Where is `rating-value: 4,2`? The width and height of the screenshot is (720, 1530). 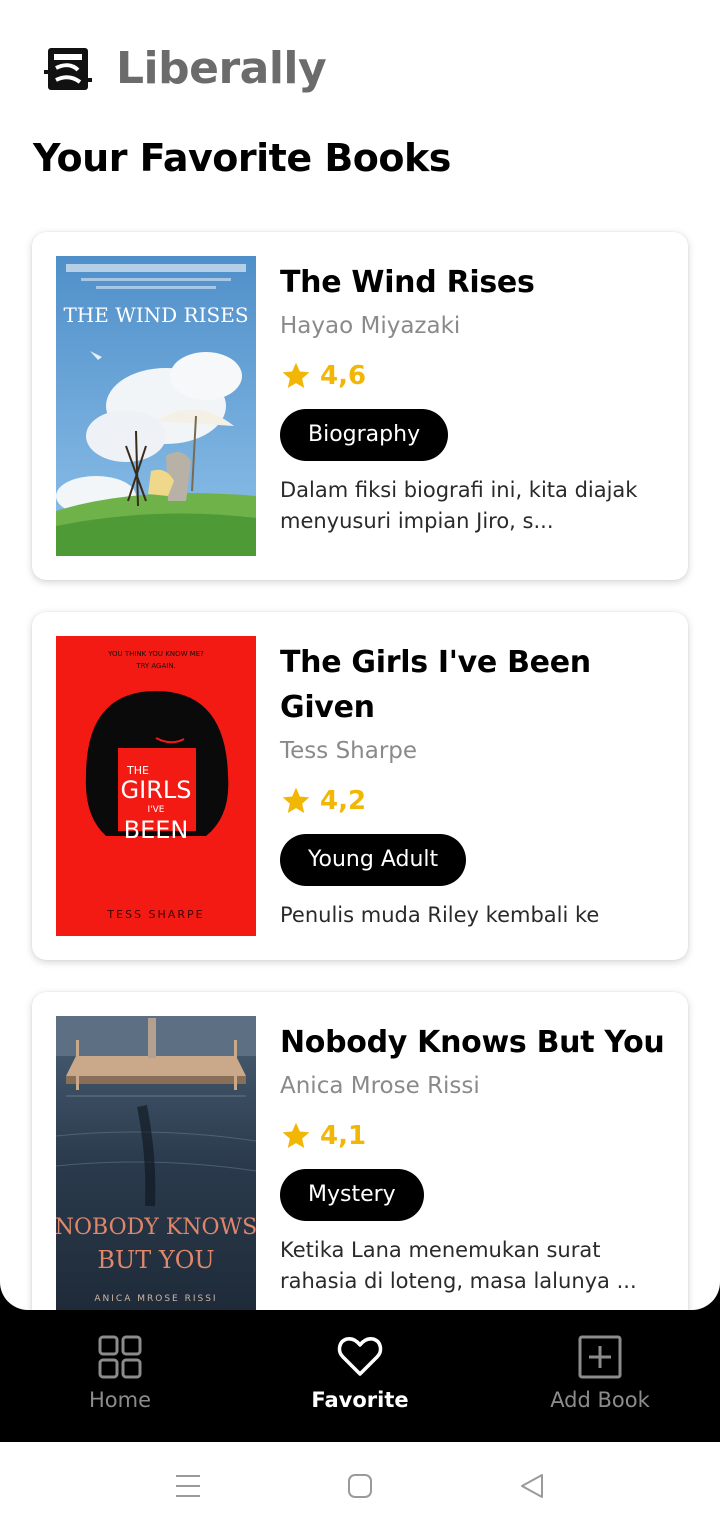 rating-value: 4,2 is located at coordinates (343, 801).